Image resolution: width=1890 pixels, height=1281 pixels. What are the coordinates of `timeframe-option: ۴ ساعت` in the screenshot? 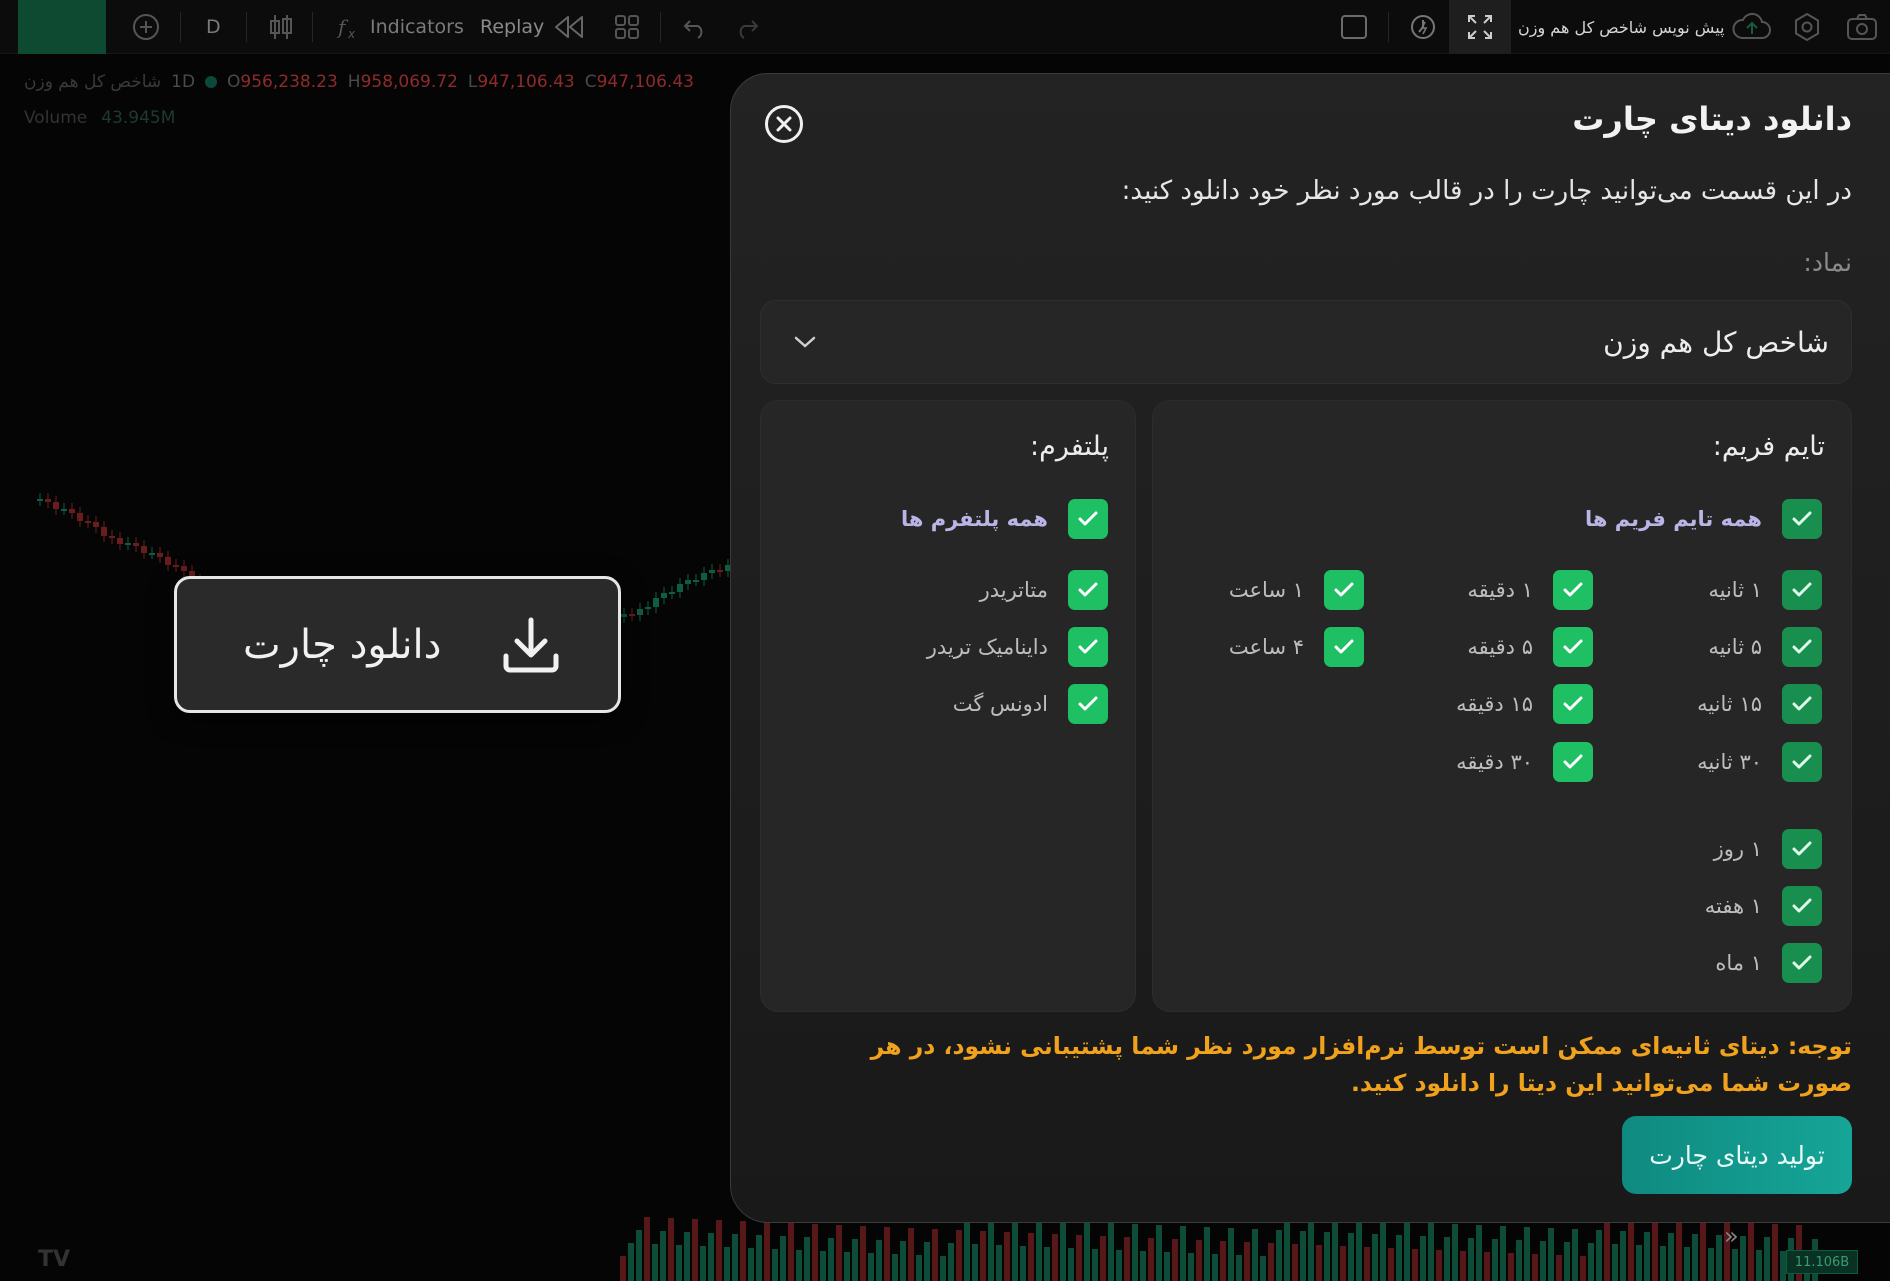 It's located at (1296, 647).